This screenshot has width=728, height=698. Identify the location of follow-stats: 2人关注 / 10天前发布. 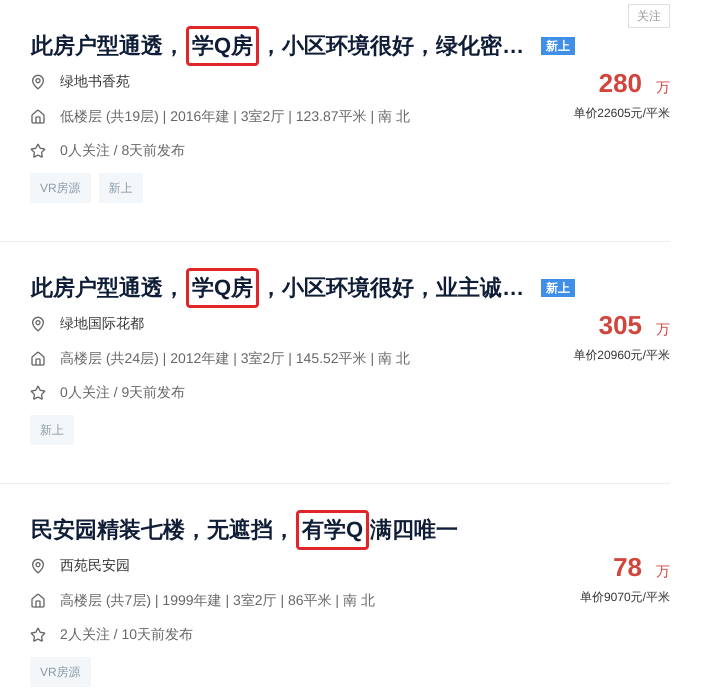
(127, 634).